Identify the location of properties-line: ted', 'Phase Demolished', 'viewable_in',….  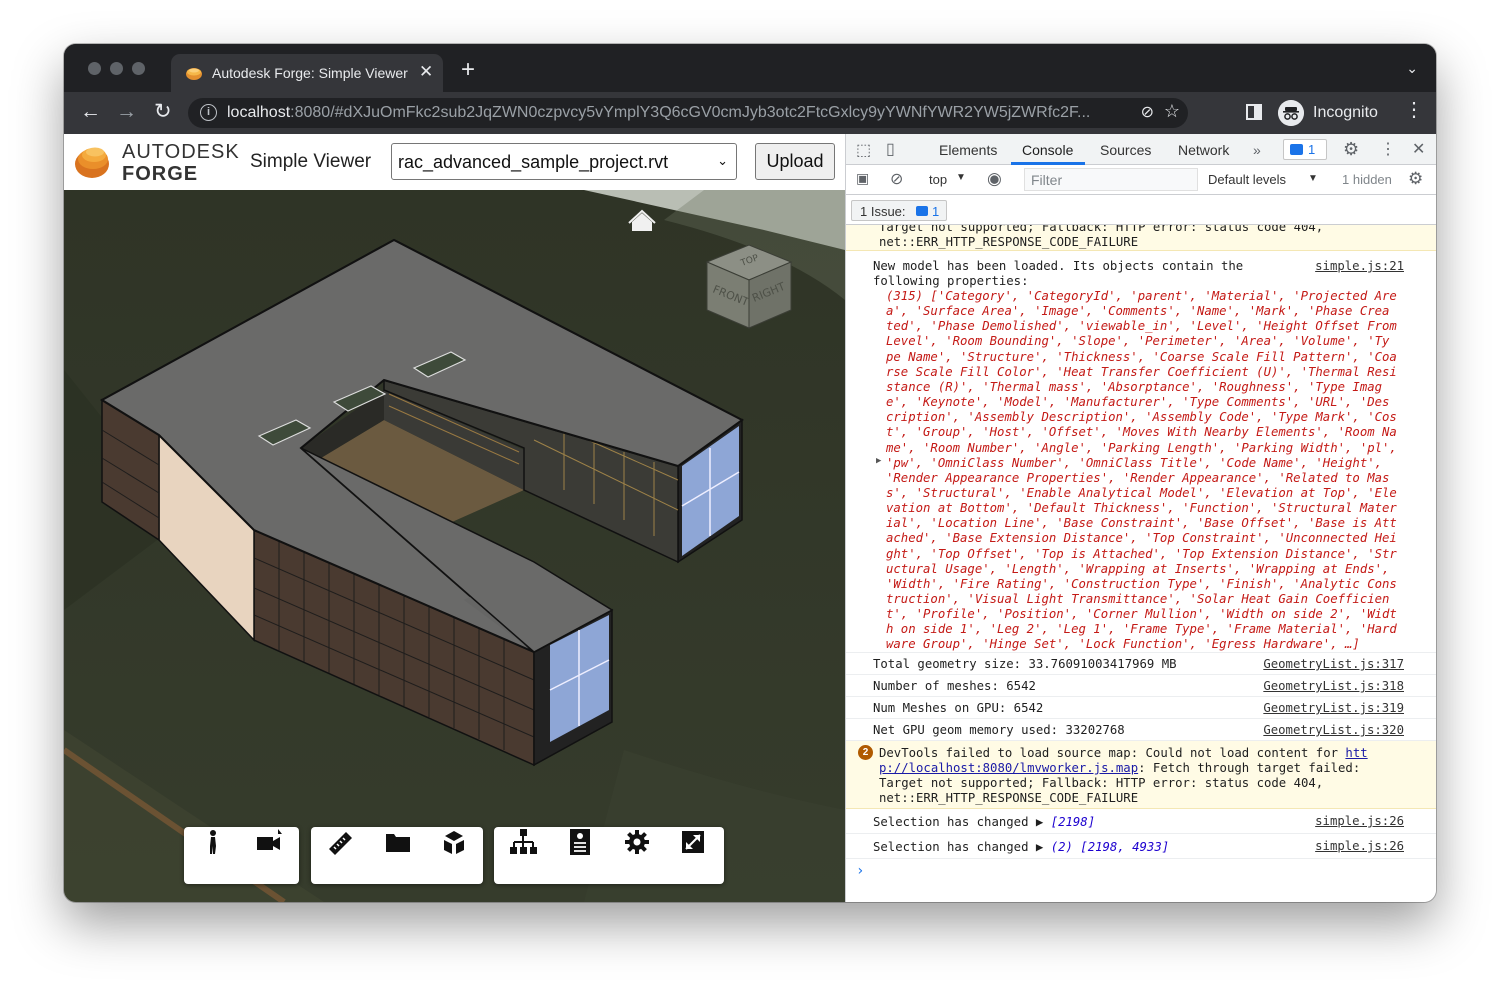
(1141, 326).